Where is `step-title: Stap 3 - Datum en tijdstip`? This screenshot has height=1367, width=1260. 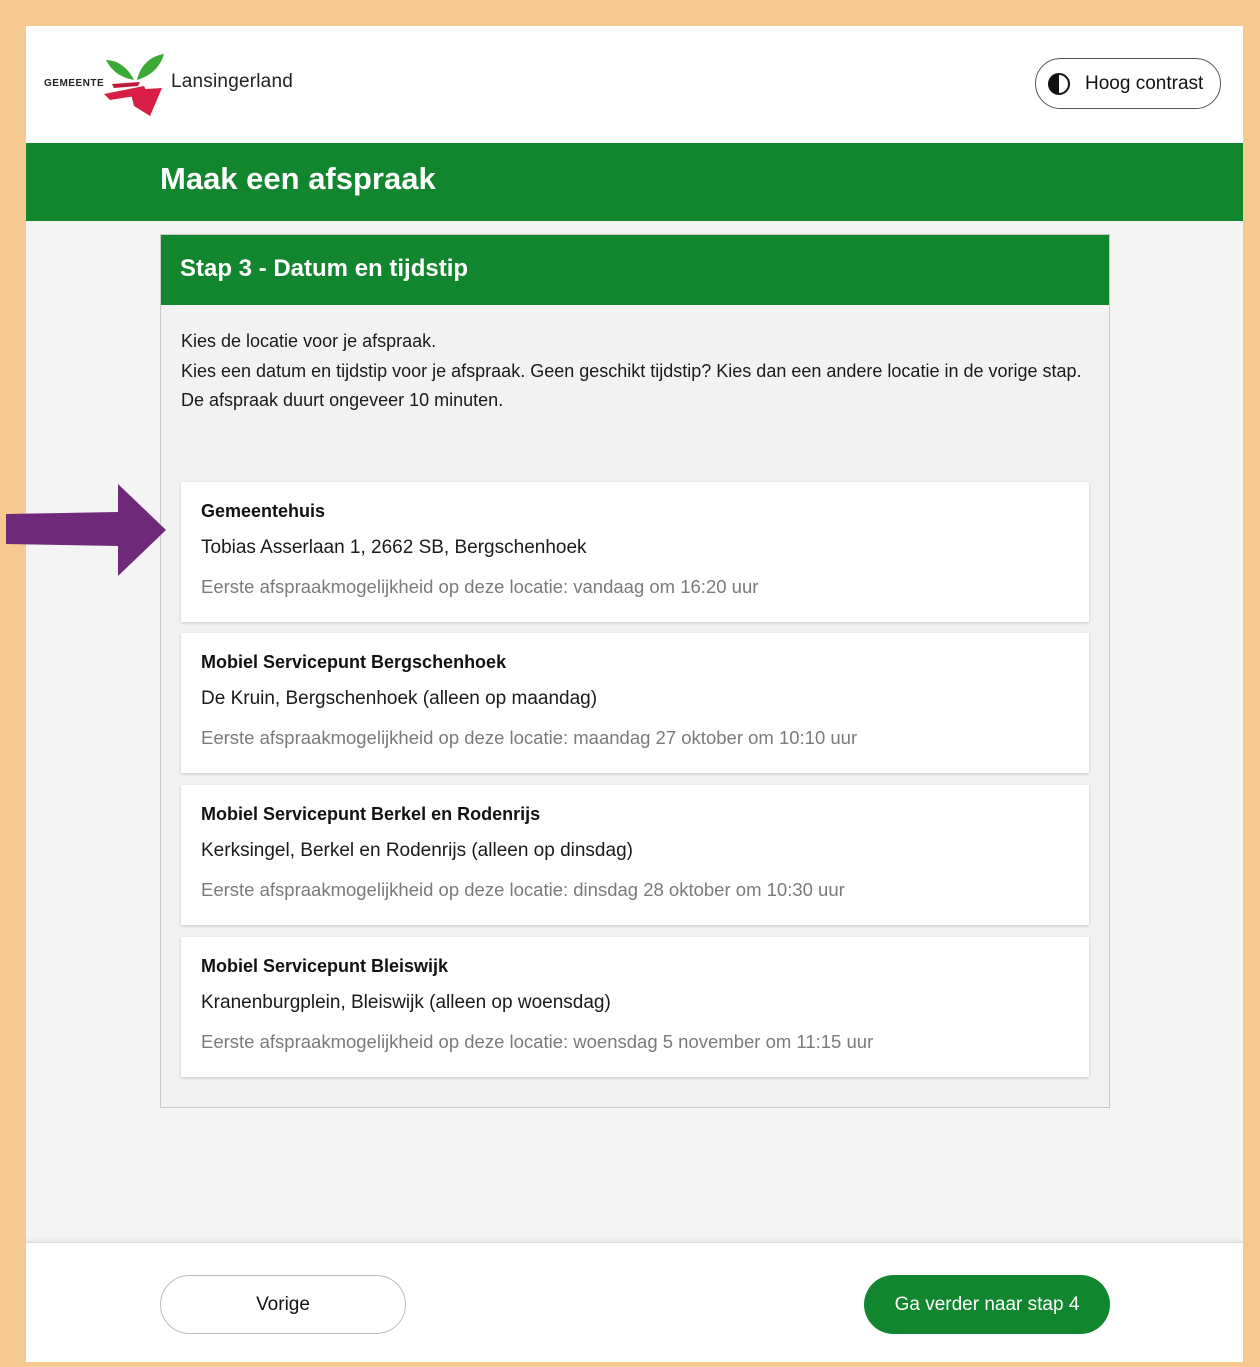 step-title: Stap 3 - Datum en tijdstip is located at coordinates (635, 270).